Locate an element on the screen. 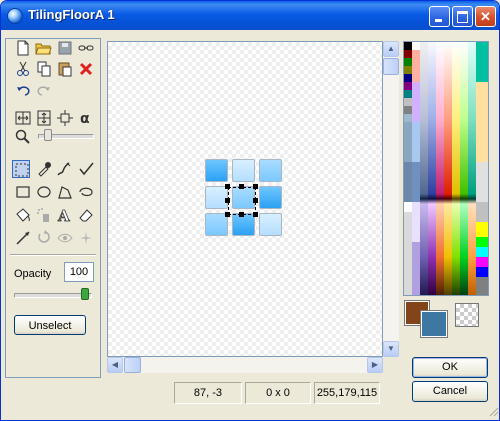 This screenshot has width=500, height=421. transparent-color-swatch is located at coordinates (467, 315).